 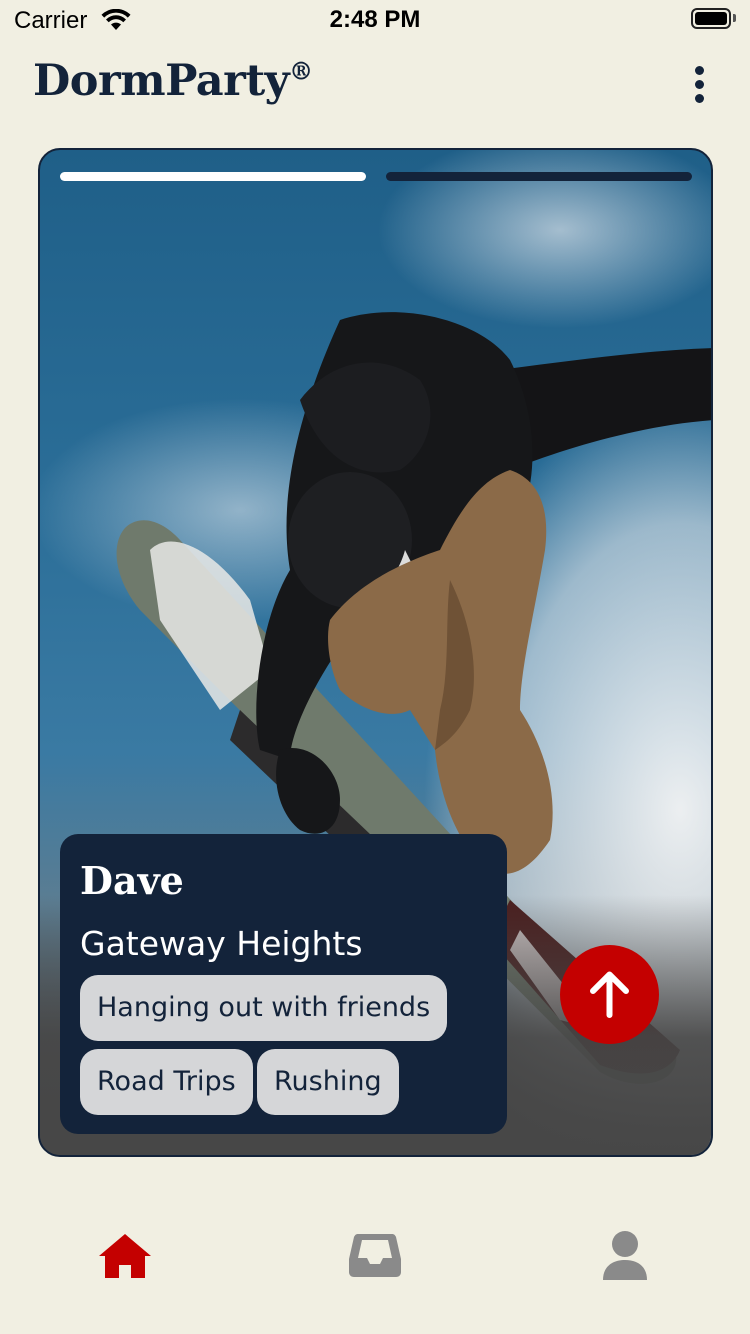 I want to click on arrow-up-button, so click(x=609, y=994).